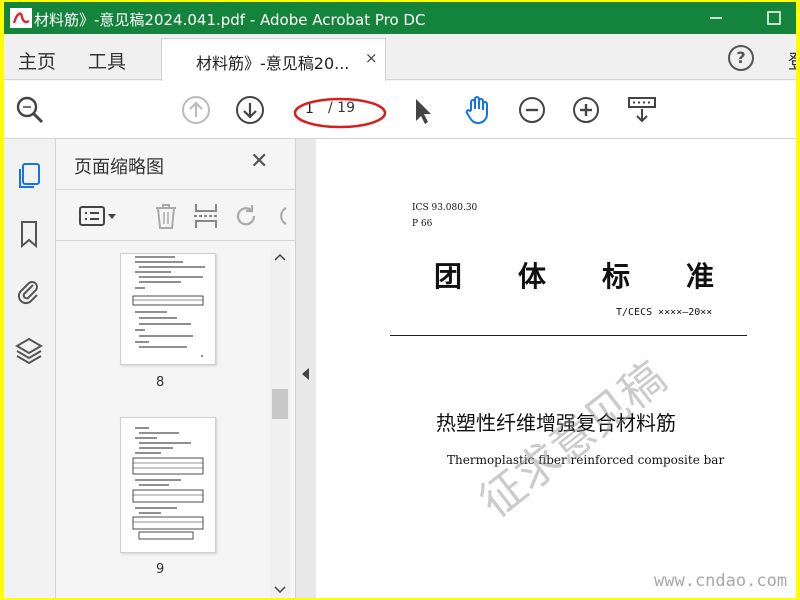  What do you see at coordinates (741, 58) in the screenshot?
I see `help-icon: ?` at bounding box center [741, 58].